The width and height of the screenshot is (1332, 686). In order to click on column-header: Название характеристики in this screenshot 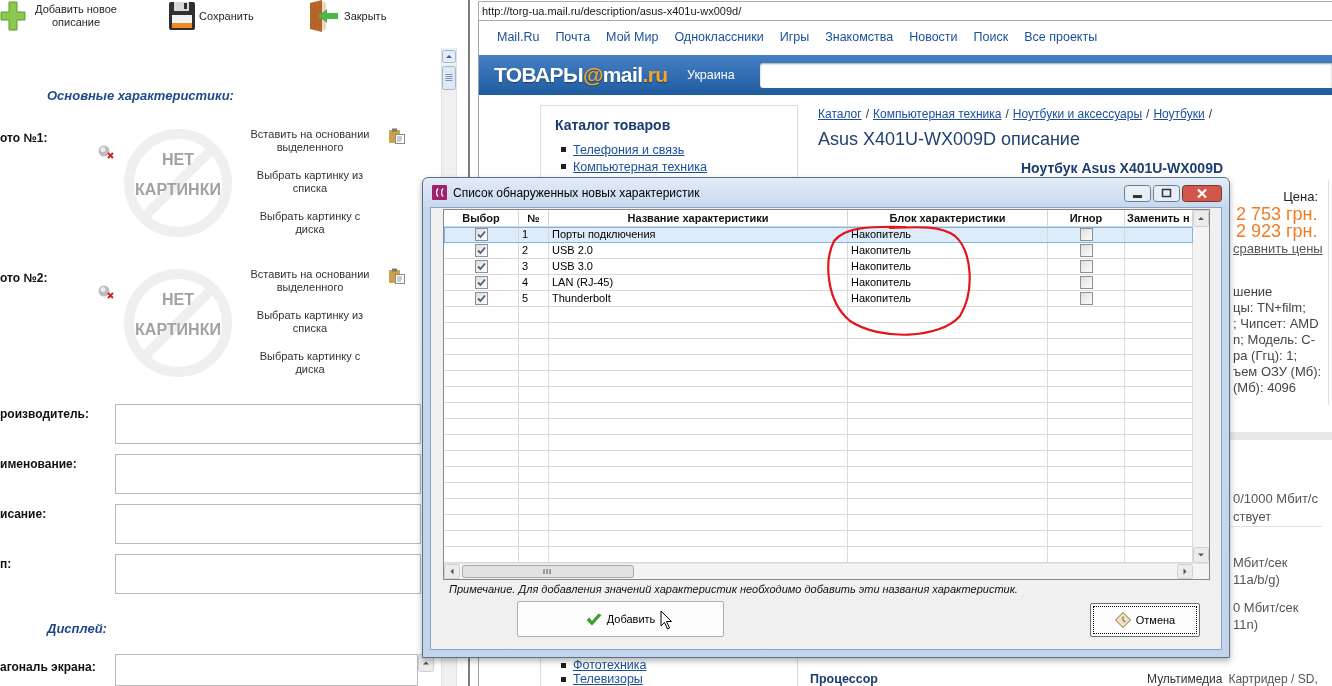, I will do `click(698, 218)`.